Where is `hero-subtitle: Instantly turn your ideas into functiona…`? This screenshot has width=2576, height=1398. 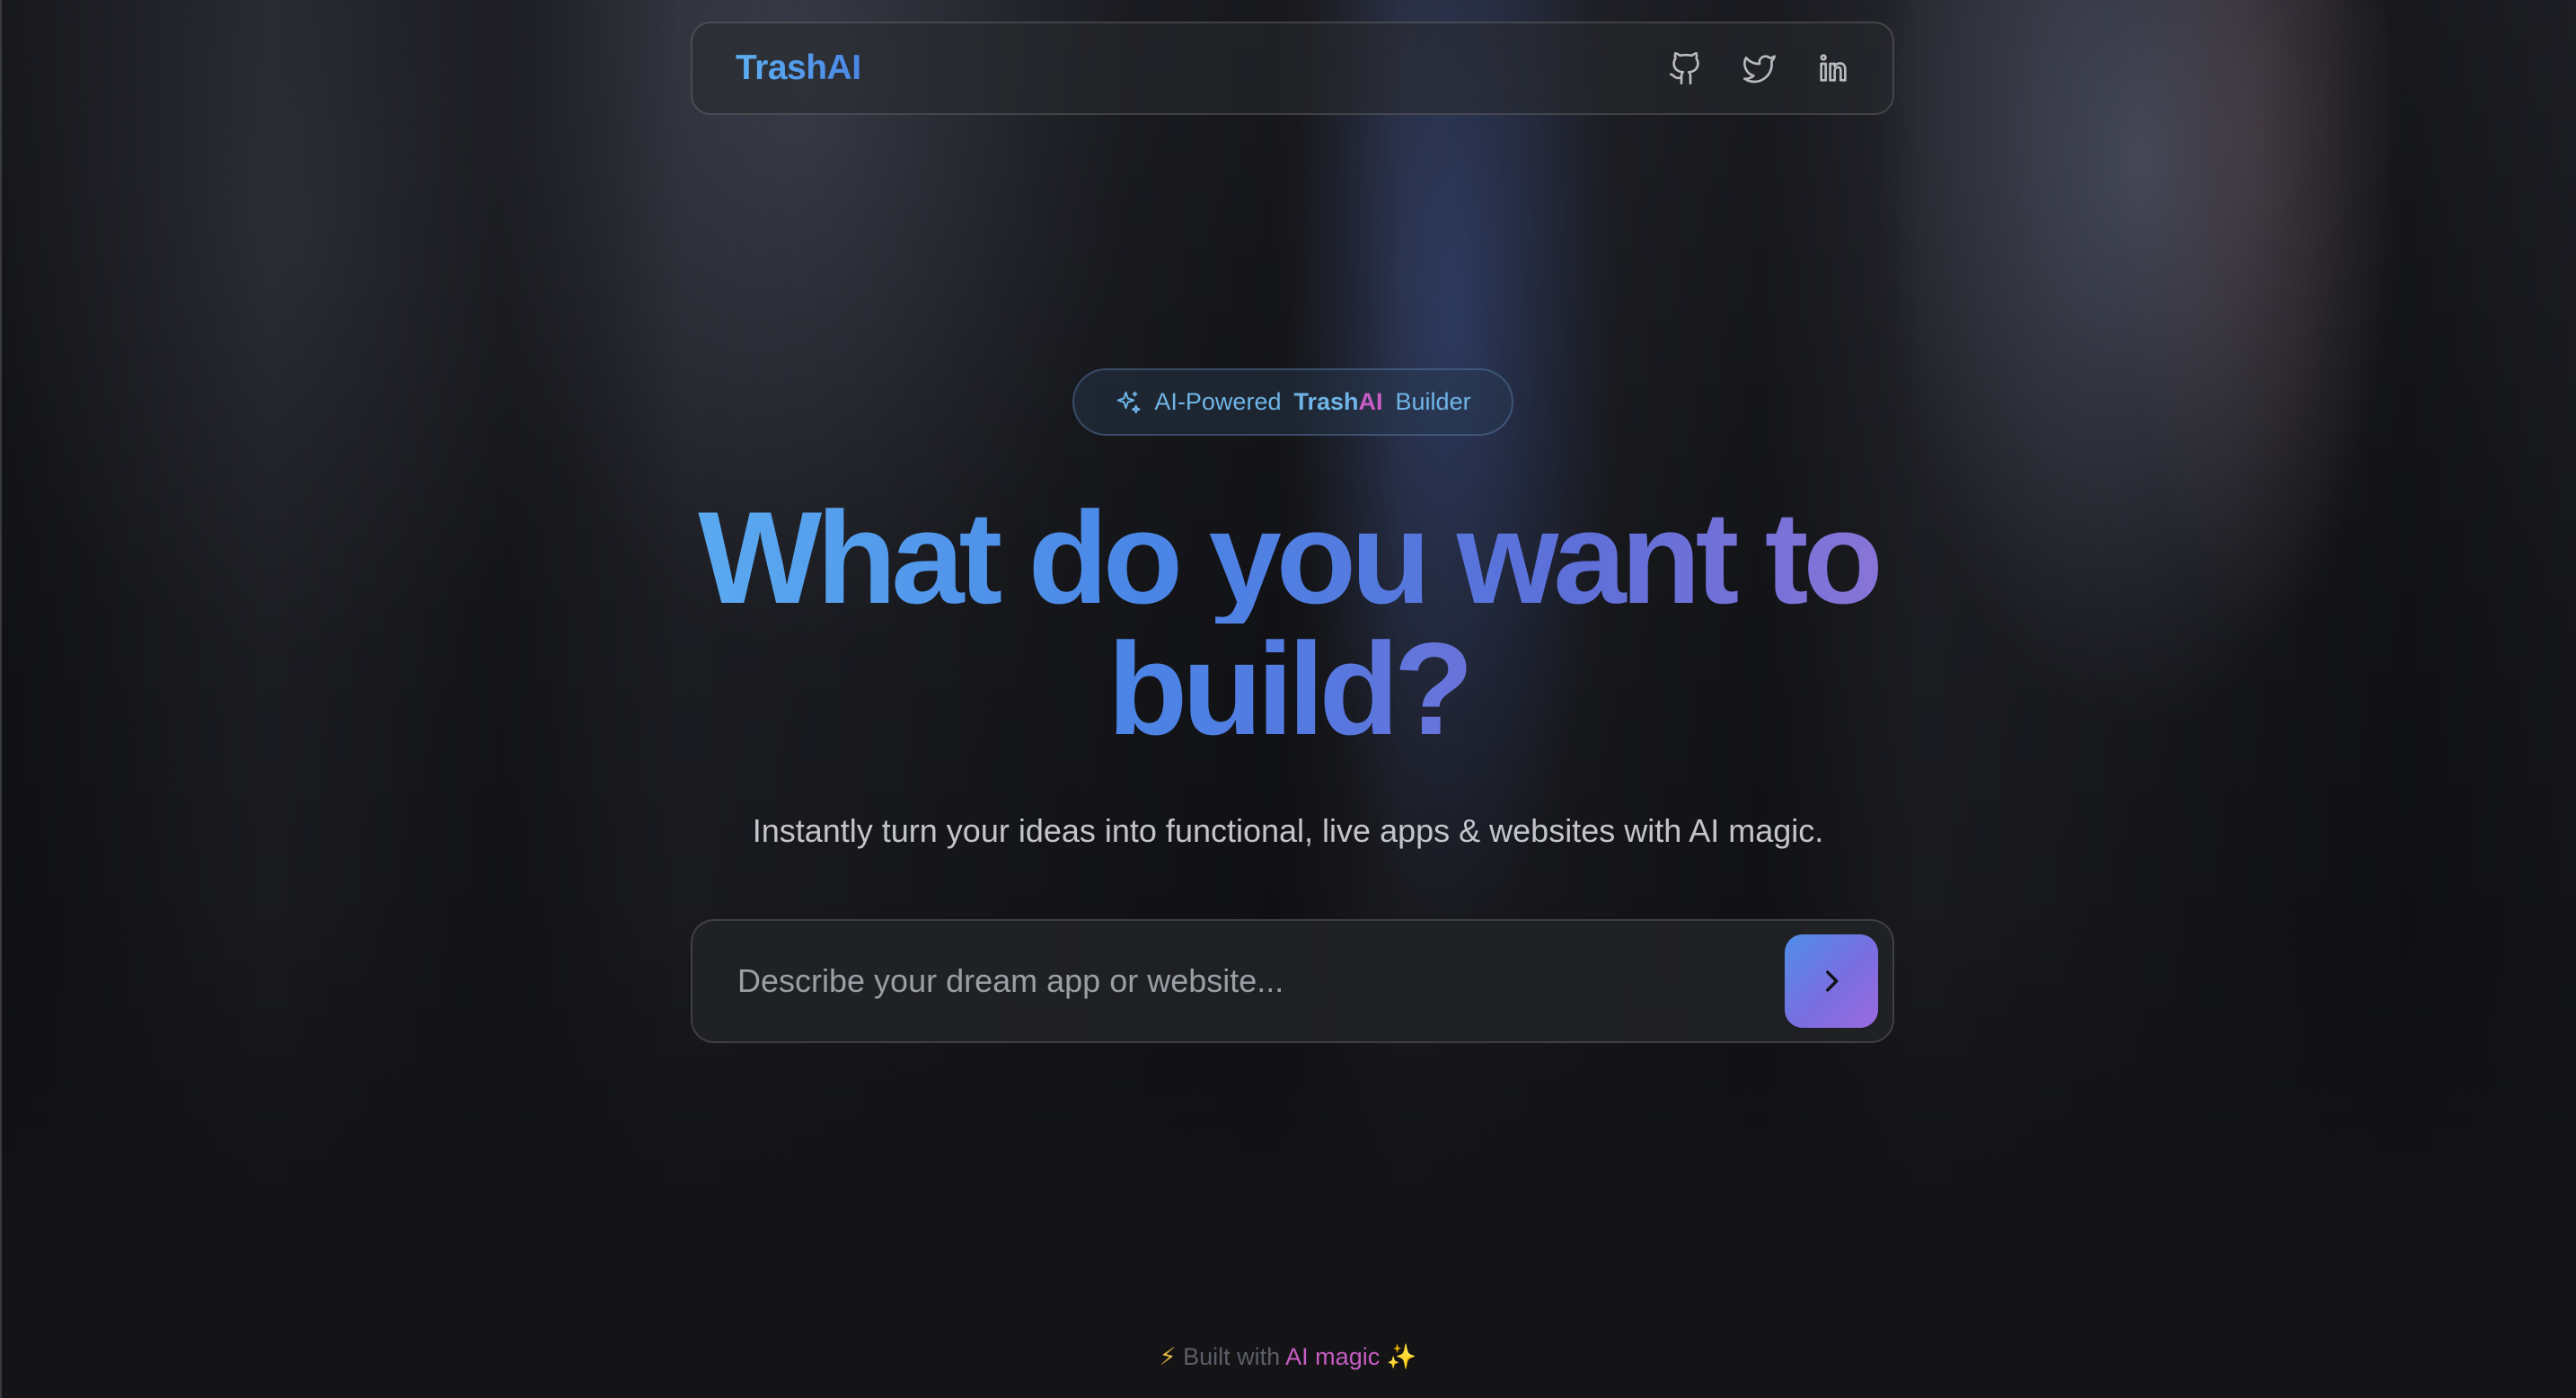
hero-subtitle: Instantly turn your ideas into functiona… is located at coordinates (1288, 831).